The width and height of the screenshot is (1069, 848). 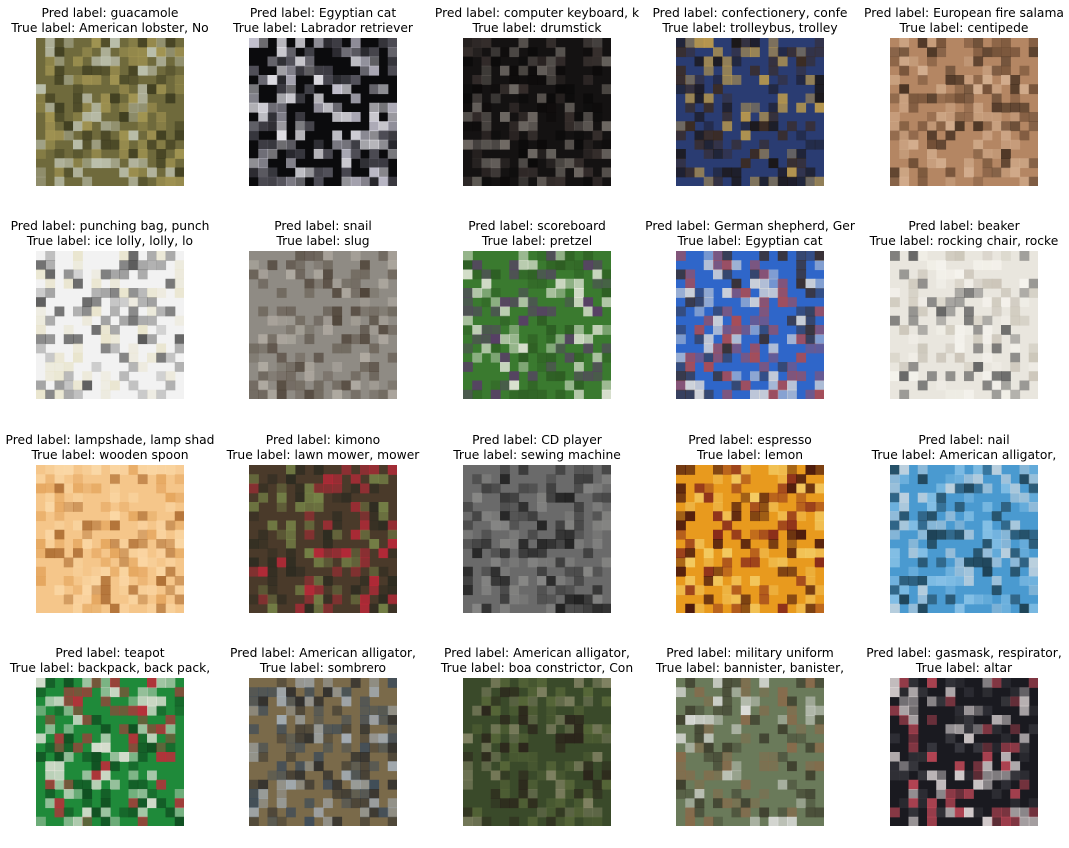 What do you see at coordinates (110, 653) in the screenshot?
I see `pred-label: Pred label: teapot` at bounding box center [110, 653].